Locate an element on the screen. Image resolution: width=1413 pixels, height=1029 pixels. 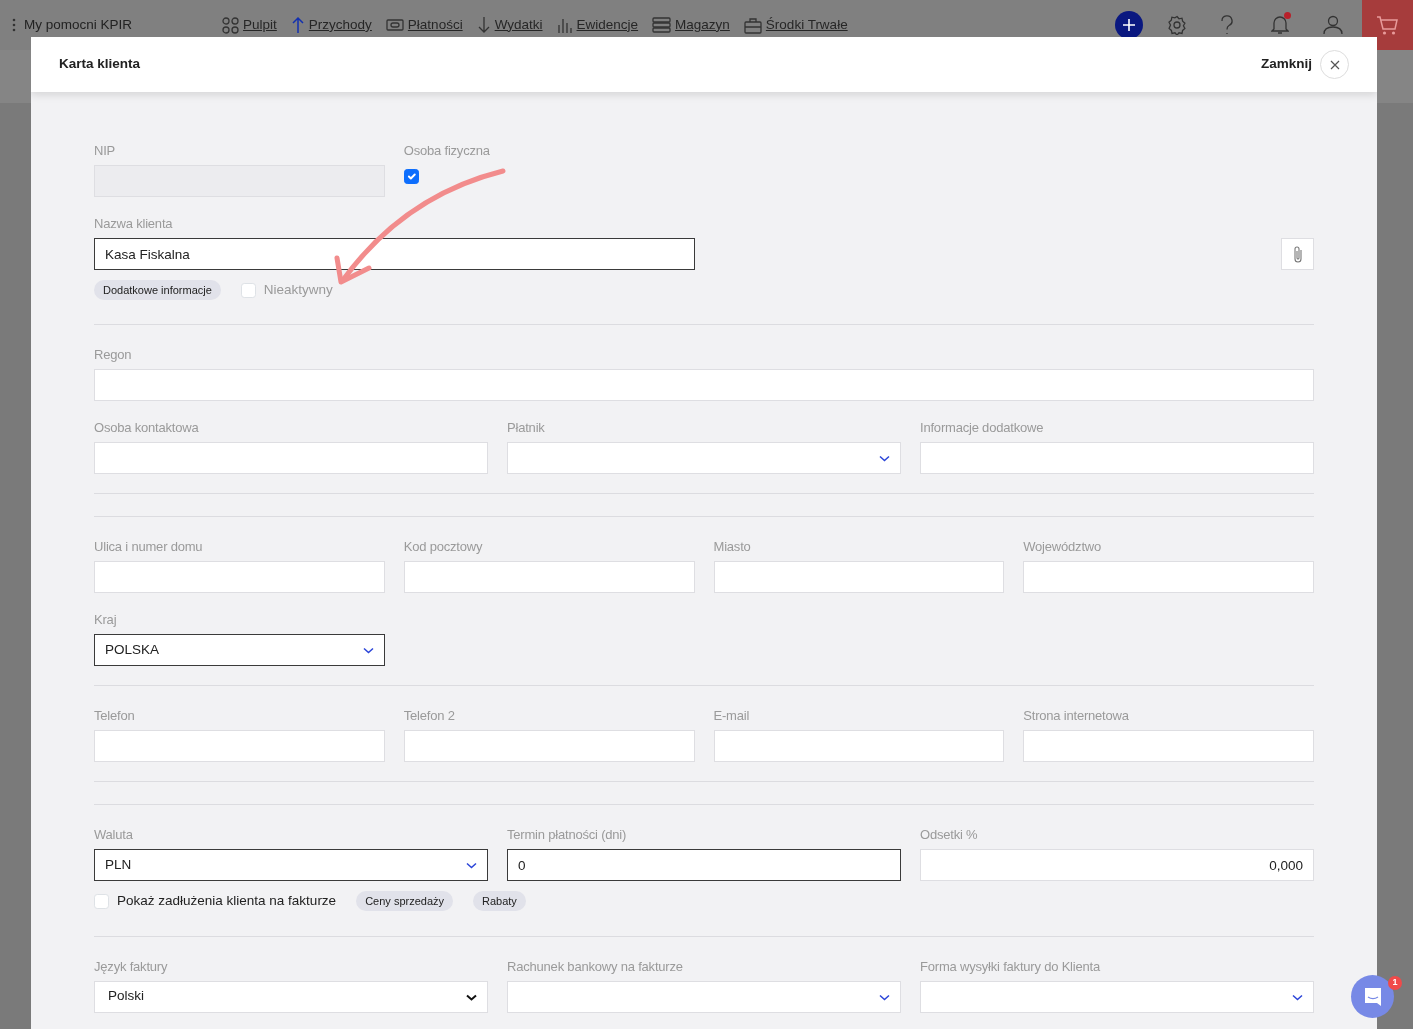
attach-button is located at coordinates (1297, 254).